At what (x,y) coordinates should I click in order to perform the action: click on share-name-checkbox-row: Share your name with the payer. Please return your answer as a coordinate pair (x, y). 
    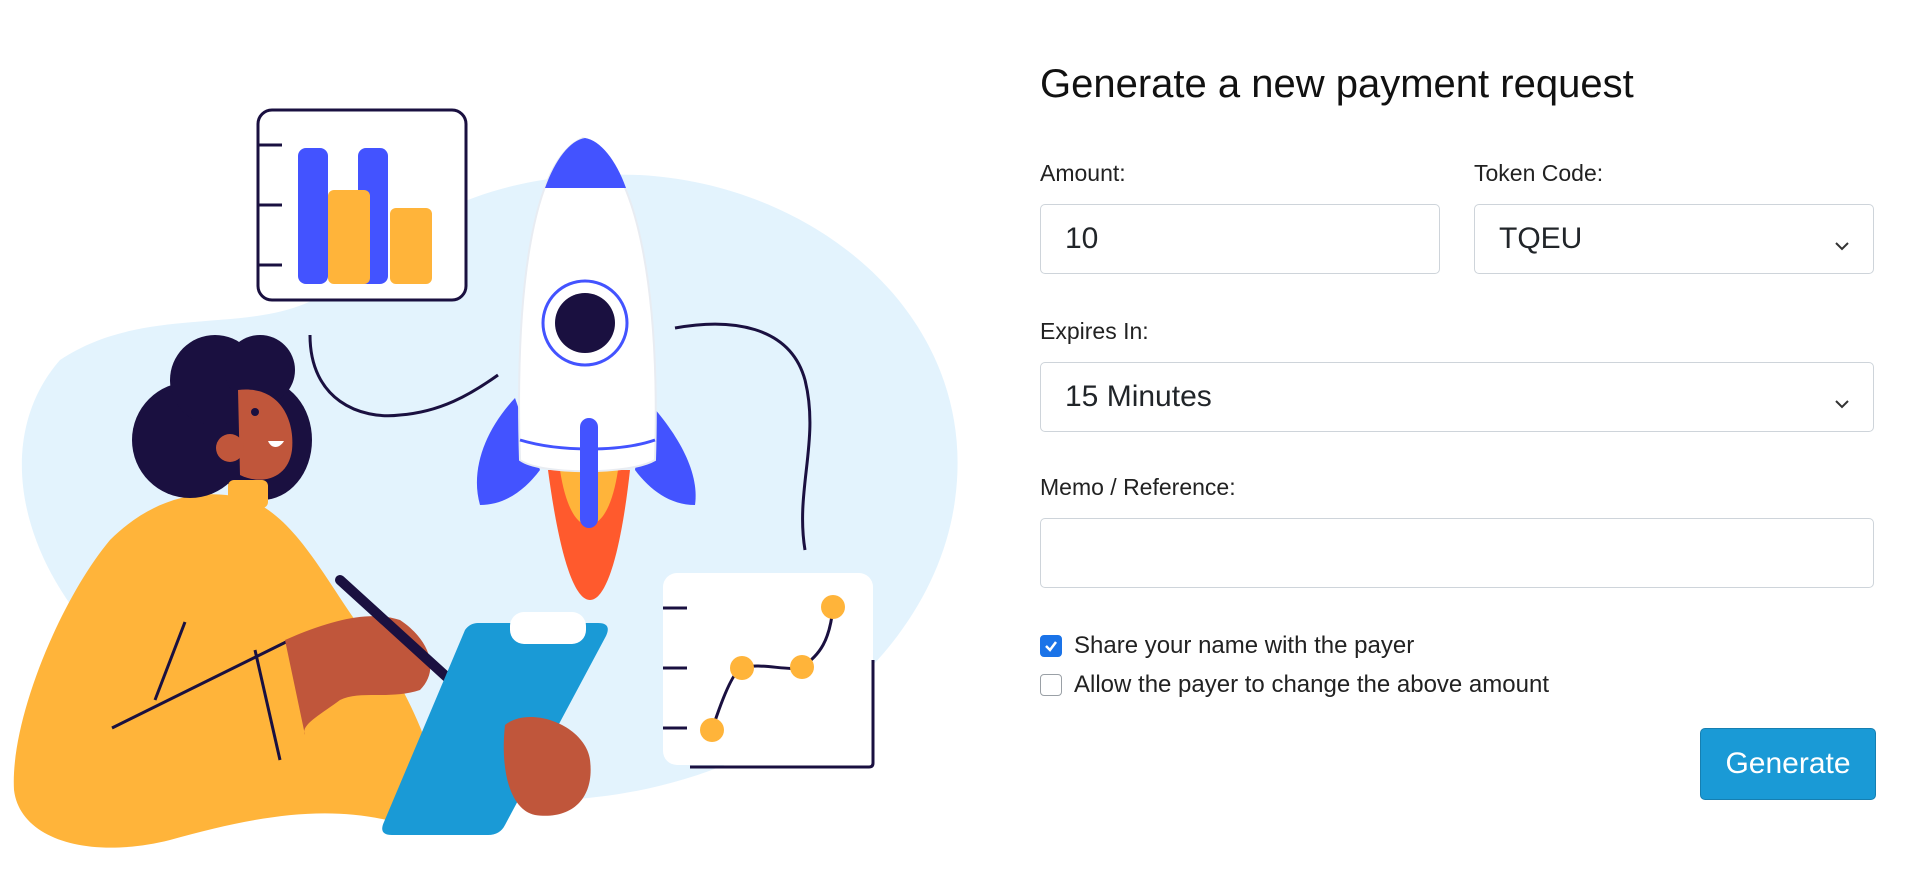
    Looking at the image, I should click on (1227, 646).